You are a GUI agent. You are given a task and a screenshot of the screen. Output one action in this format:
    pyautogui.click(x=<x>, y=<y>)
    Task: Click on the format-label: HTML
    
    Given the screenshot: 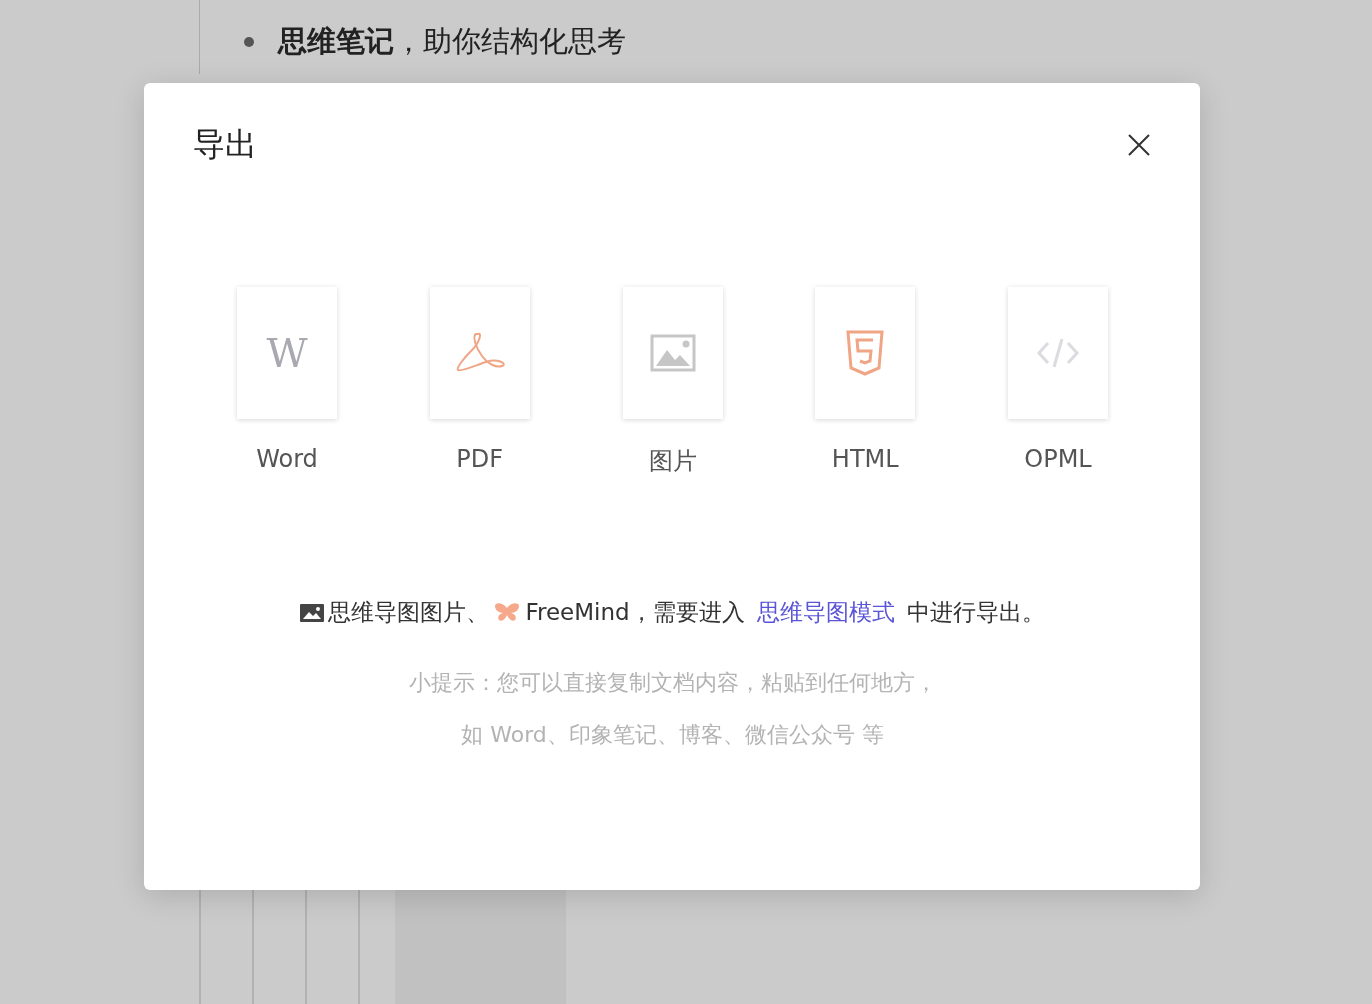 What is the action you would take?
    pyautogui.click(x=865, y=459)
    